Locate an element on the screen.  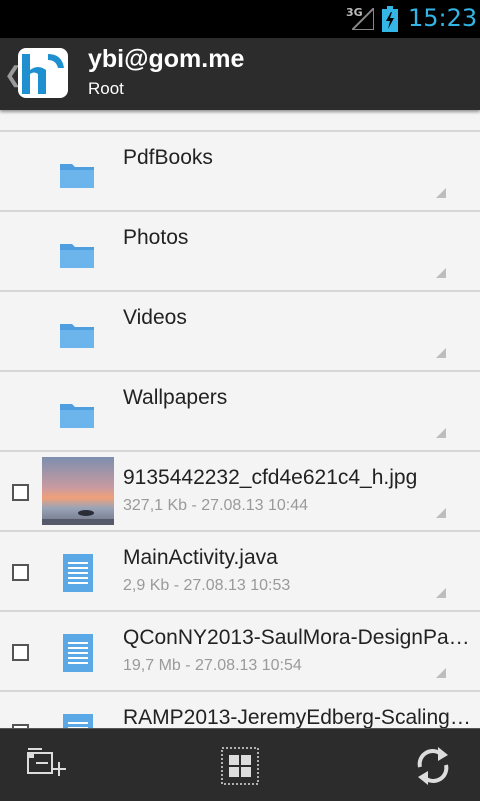
grid-view-icon is located at coordinates (240, 766).